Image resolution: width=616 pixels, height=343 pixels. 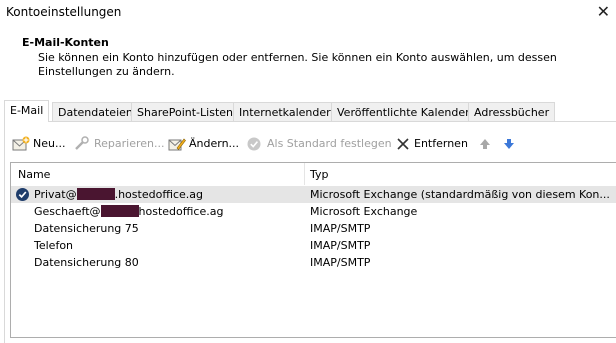 What do you see at coordinates (27, 111) in the screenshot?
I see `tab-email: E-Mail` at bounding box center [27, 111].